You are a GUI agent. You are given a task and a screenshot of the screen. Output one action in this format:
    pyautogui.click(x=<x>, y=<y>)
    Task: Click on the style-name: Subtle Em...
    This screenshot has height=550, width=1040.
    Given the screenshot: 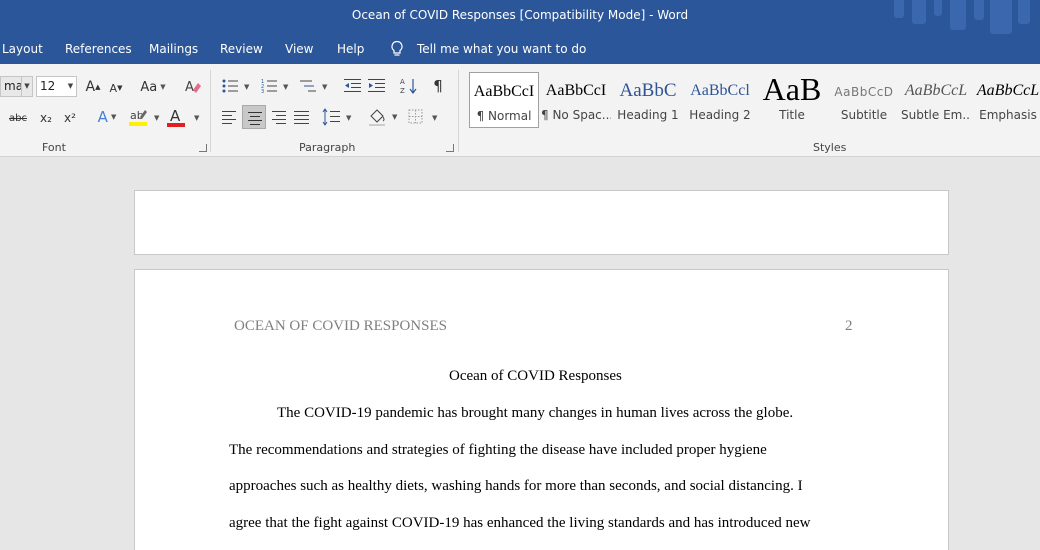 What is the action you would take?
    pyautogui.click(x=936, y=115)
    